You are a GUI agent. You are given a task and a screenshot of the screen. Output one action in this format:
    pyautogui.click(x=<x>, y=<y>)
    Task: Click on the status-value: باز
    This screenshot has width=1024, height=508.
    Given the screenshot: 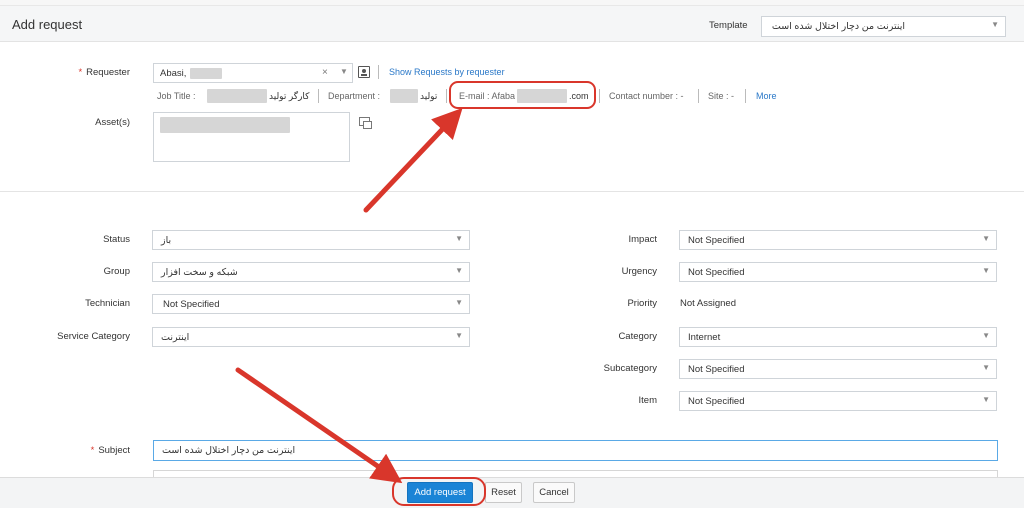 What is the action you would take?
    pyautogui.click(x=166, y=240)
    